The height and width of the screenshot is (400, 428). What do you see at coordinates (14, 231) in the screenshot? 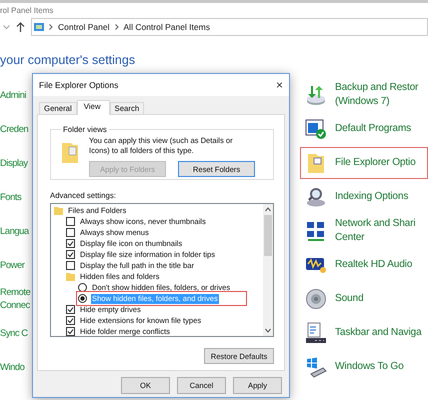
I see `control-panel-item: Langua` at bounding box center [14, 231].